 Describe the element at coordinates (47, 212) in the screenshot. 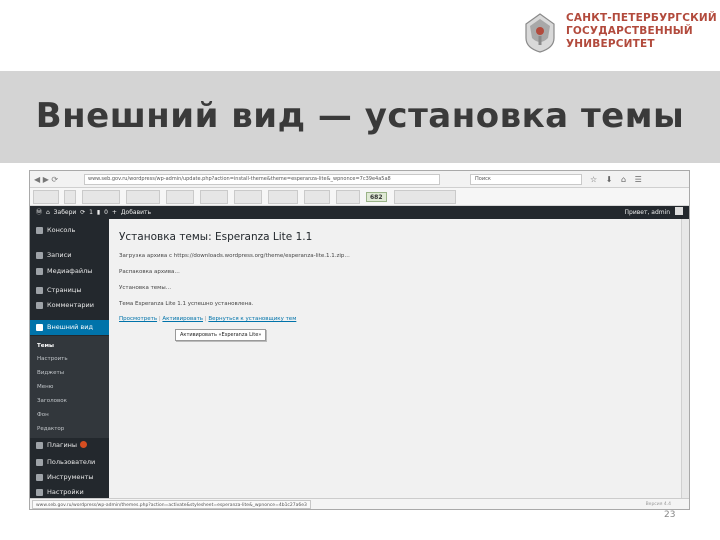

I see `home-icon: ⌂` at that location.